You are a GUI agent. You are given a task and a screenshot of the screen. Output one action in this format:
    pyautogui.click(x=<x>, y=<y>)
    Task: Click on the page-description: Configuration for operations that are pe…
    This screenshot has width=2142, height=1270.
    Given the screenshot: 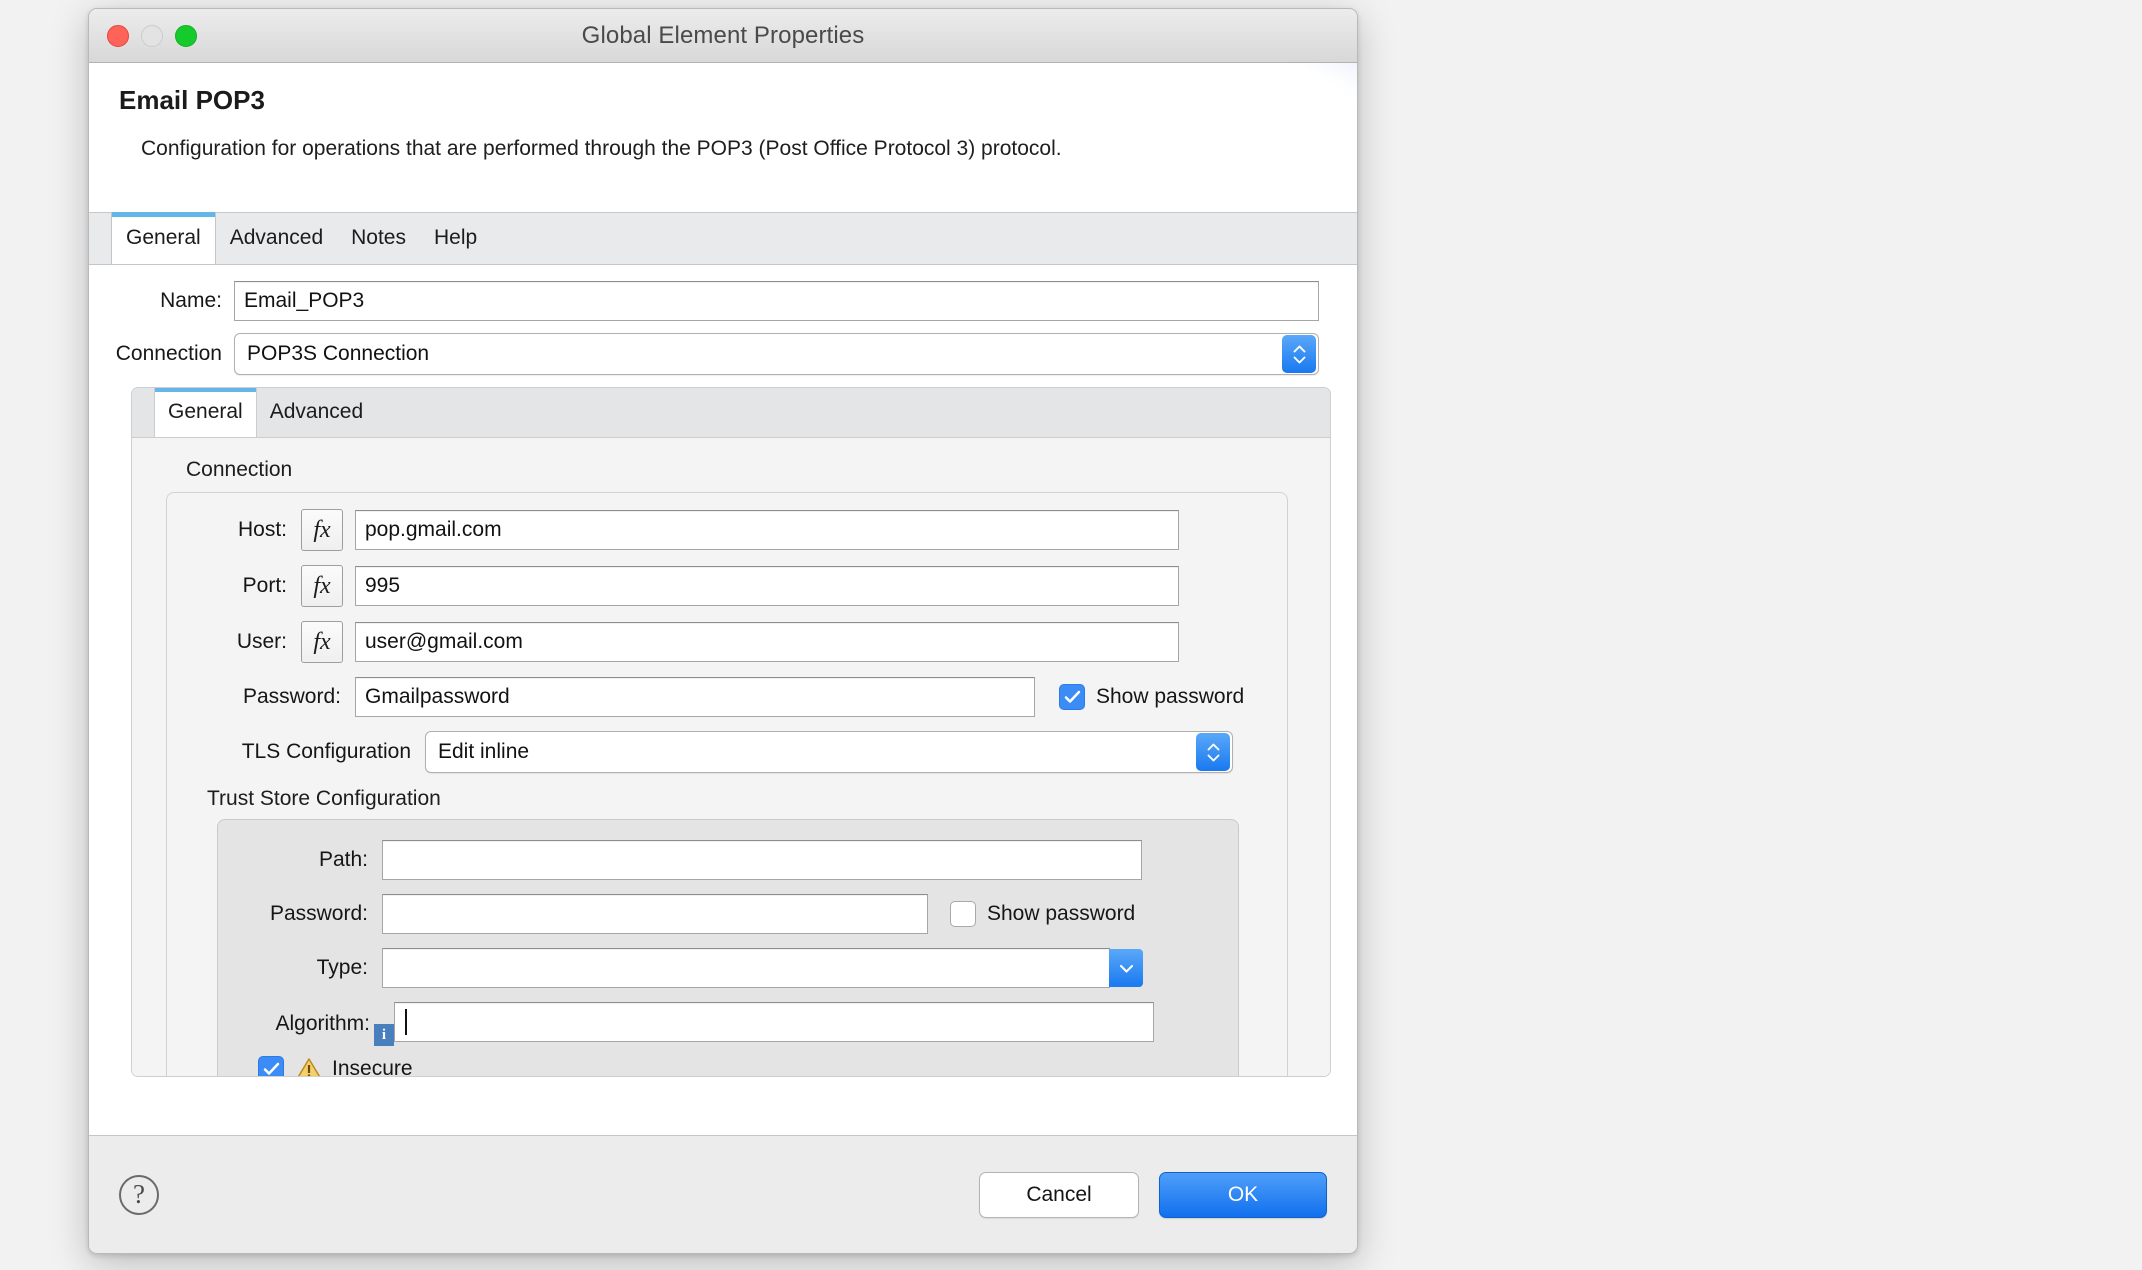 What is the action you would take?
    pyautogui.click(x=601, y=148)
    